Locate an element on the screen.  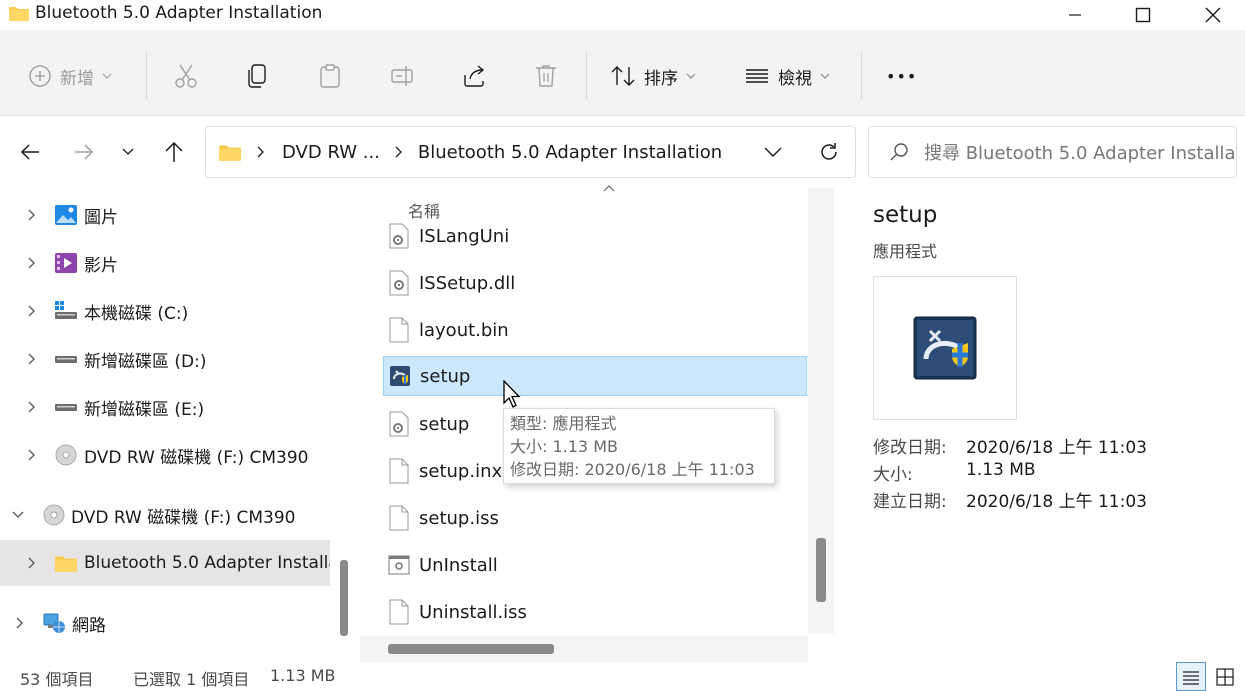
sidebar-item-network: 網路 is located at coordinates (165, 623).